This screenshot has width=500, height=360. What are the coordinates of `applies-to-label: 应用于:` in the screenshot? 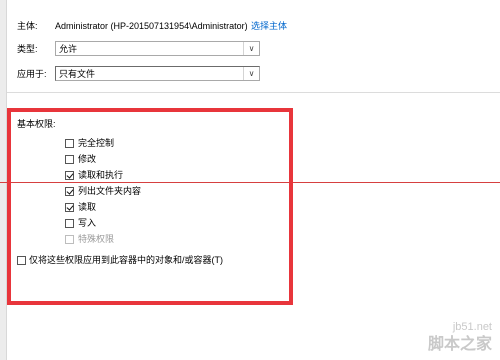 It's located at (32, 74).